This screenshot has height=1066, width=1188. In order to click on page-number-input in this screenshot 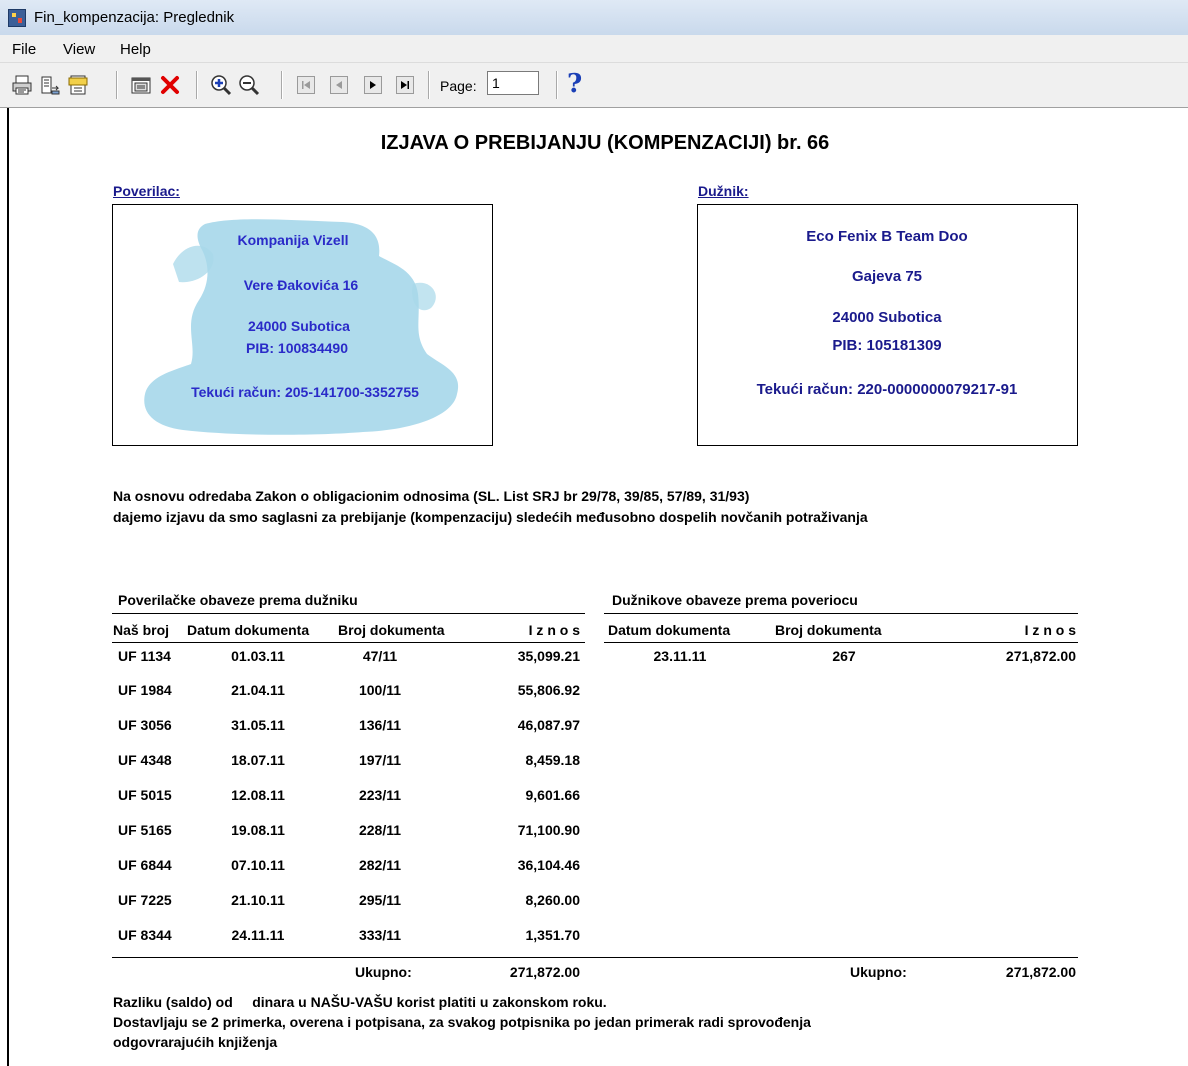, I will do `click(513, 83)`.